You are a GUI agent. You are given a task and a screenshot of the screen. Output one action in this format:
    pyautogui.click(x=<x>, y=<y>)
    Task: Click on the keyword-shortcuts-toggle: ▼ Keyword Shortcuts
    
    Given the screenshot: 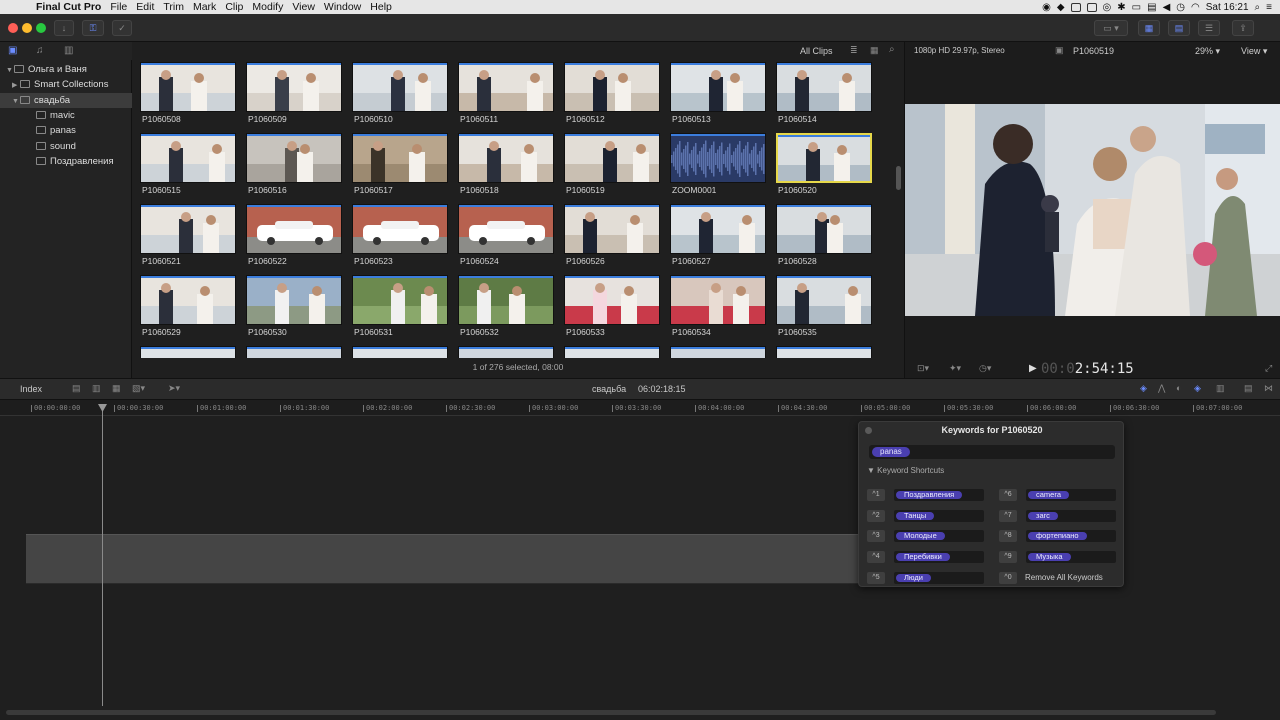 What is the action you would take?
    pyautogui.click(x=905, y=470)
    